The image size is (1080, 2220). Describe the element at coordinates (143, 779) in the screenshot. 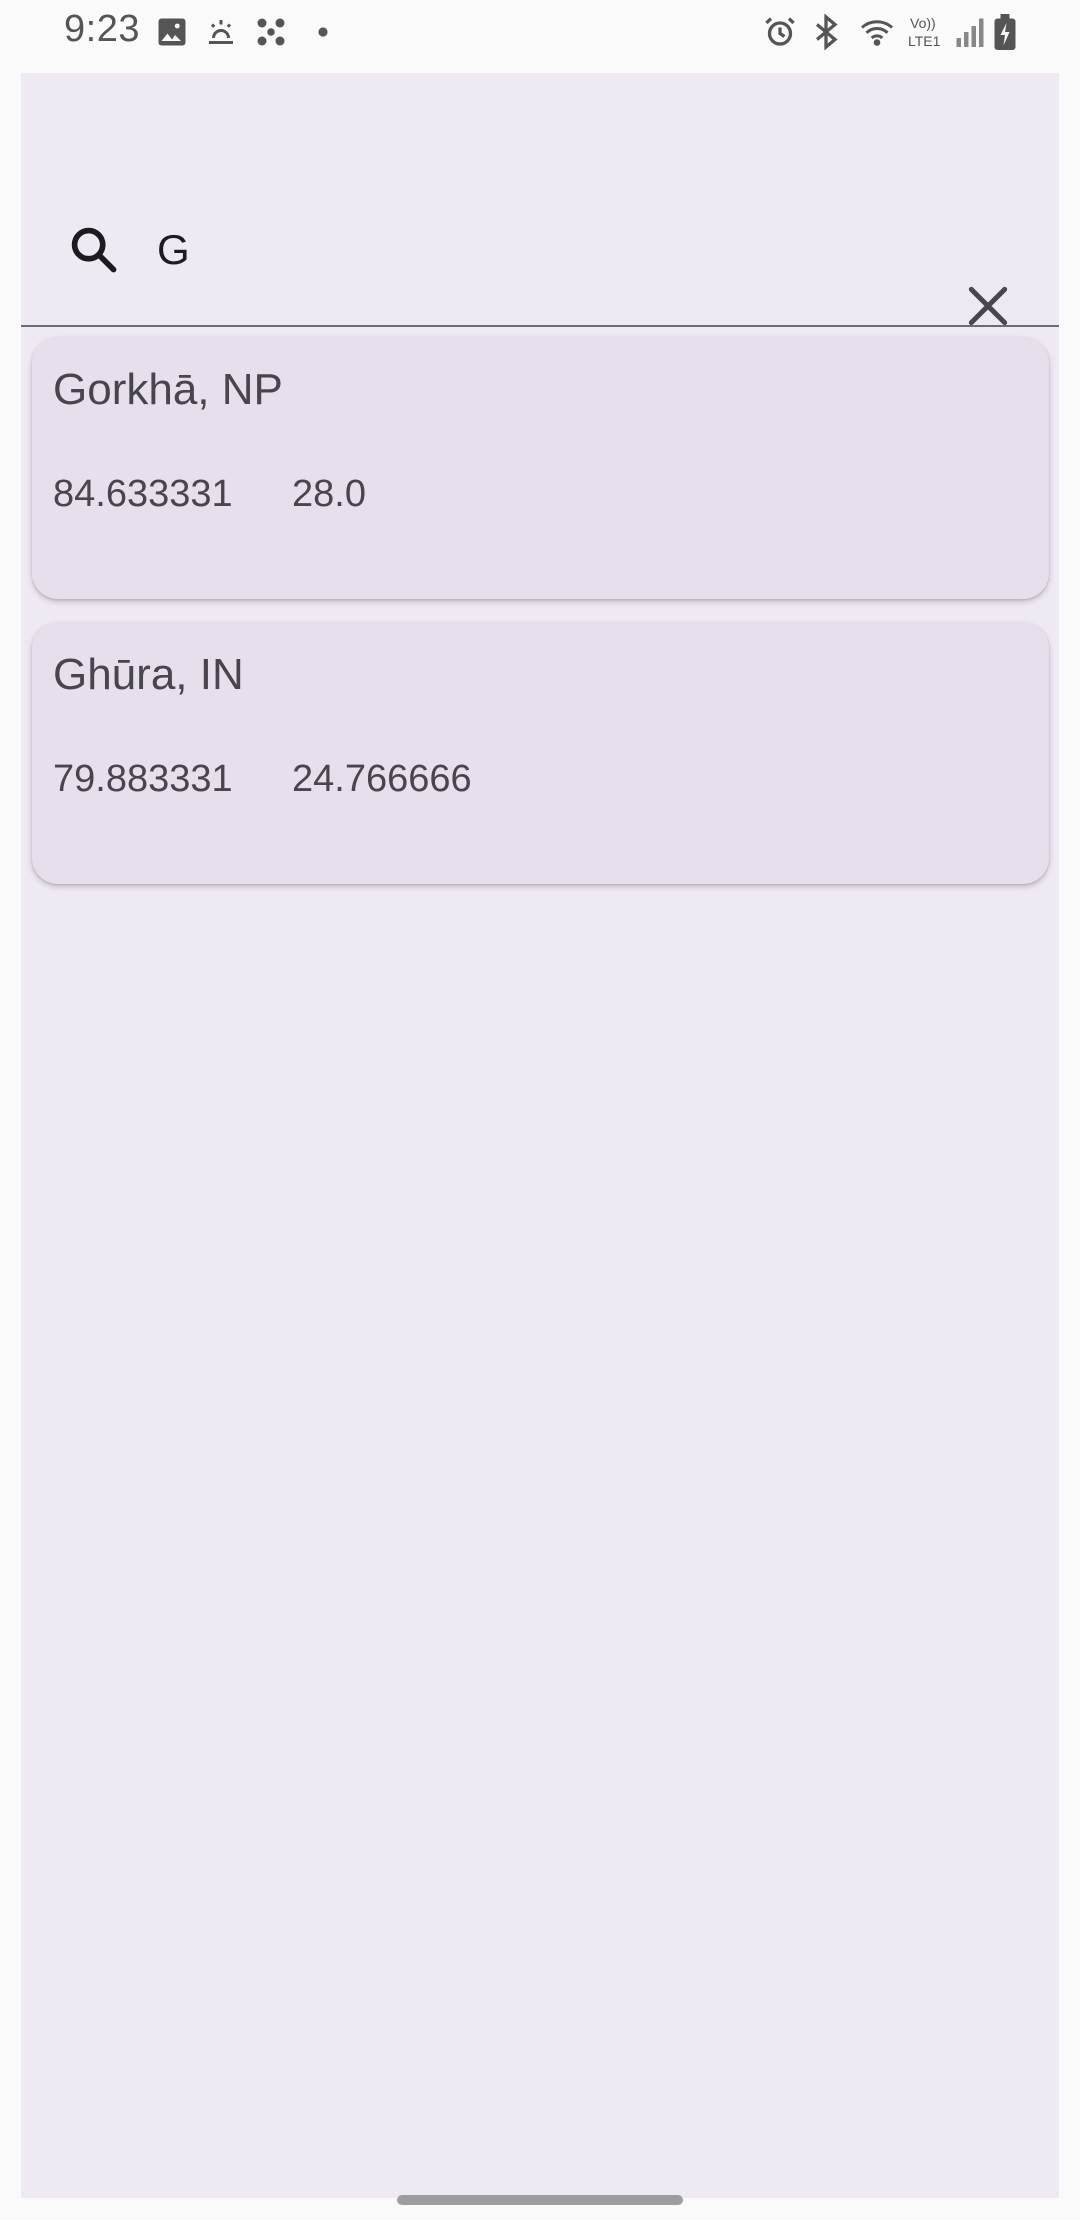

I see `result-longitude: 79.883331` at that location.